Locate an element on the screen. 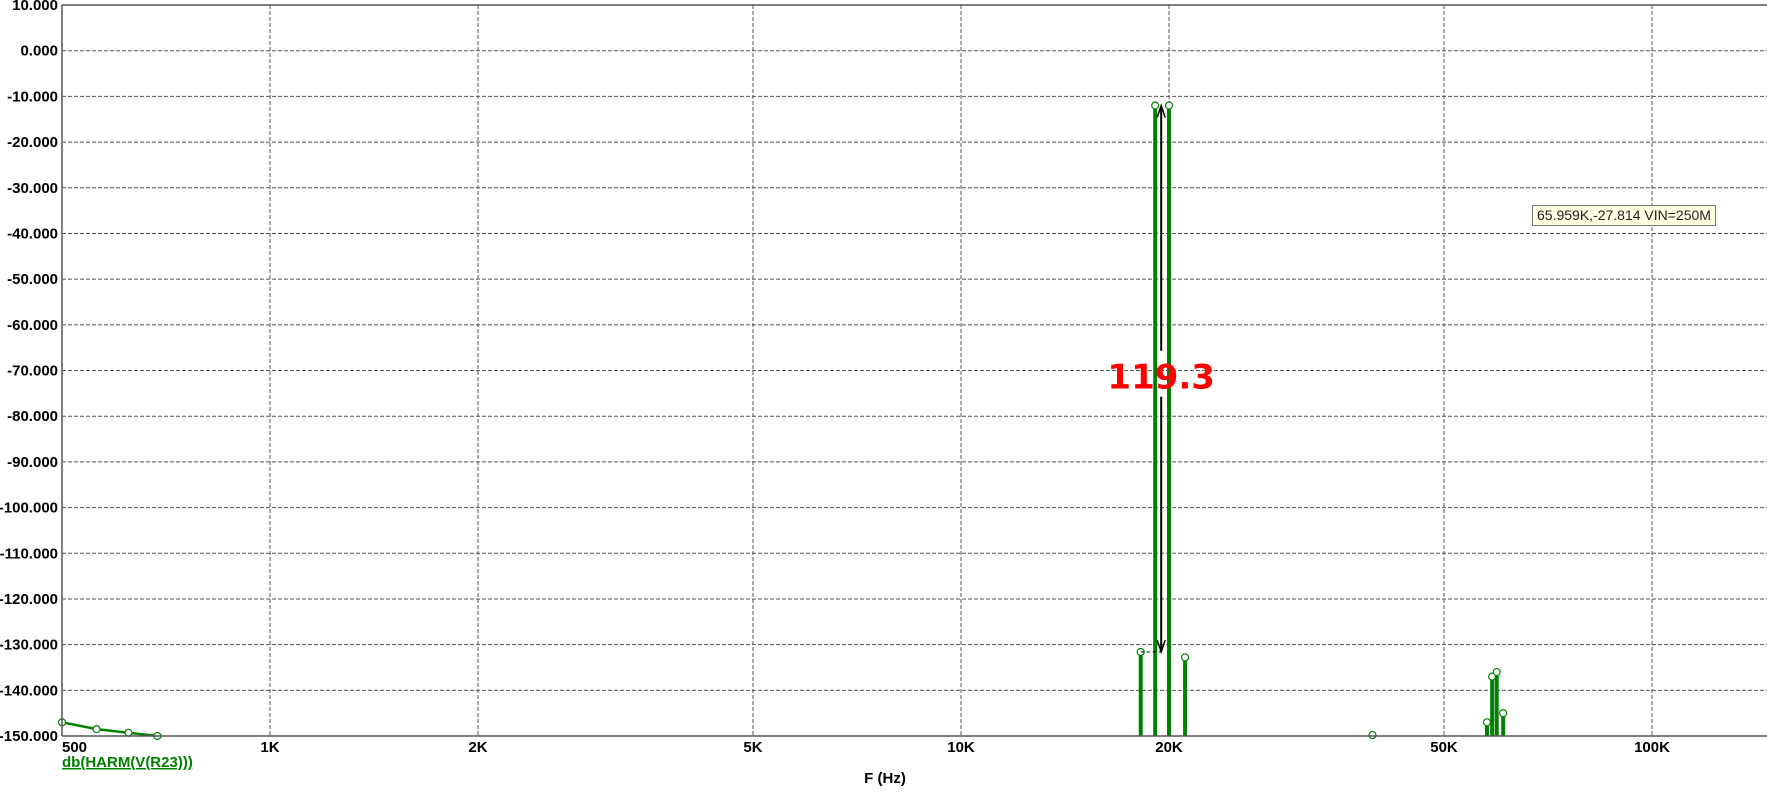 The height and width of the screenshot is (796, 1767). x-tick-label: 2K is located at coordinates (477, 747).